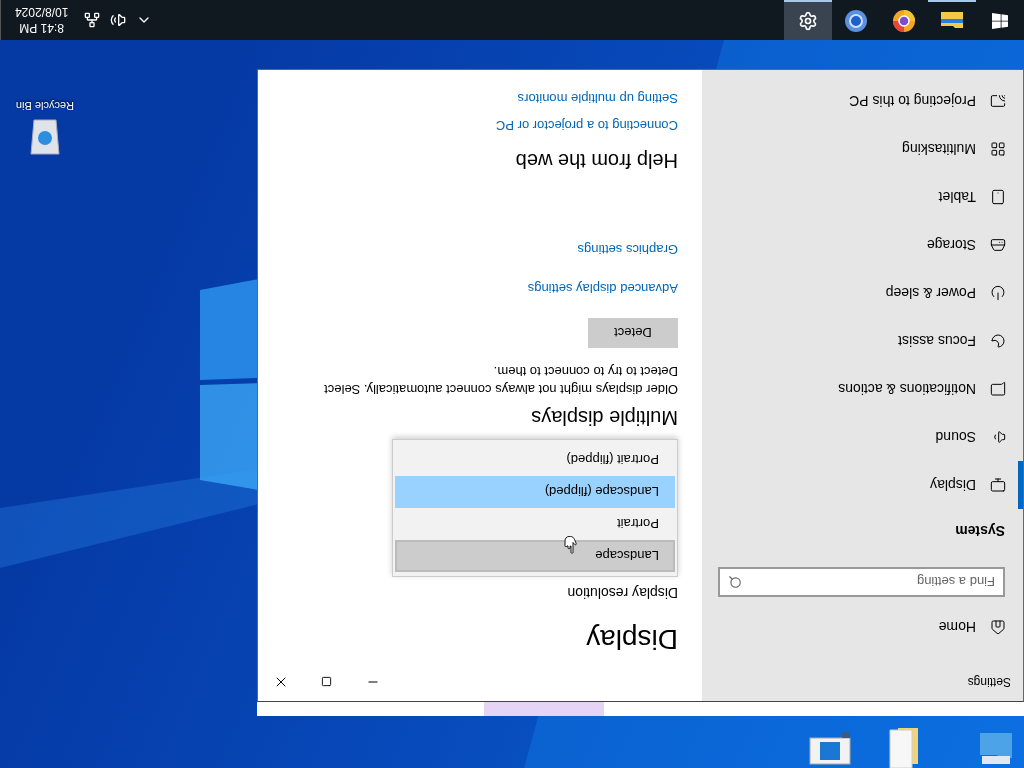 The width and height of the screenshot is (1024, 768). I want to click on help-link: Setting up multiple monitors, so click(597, 98).